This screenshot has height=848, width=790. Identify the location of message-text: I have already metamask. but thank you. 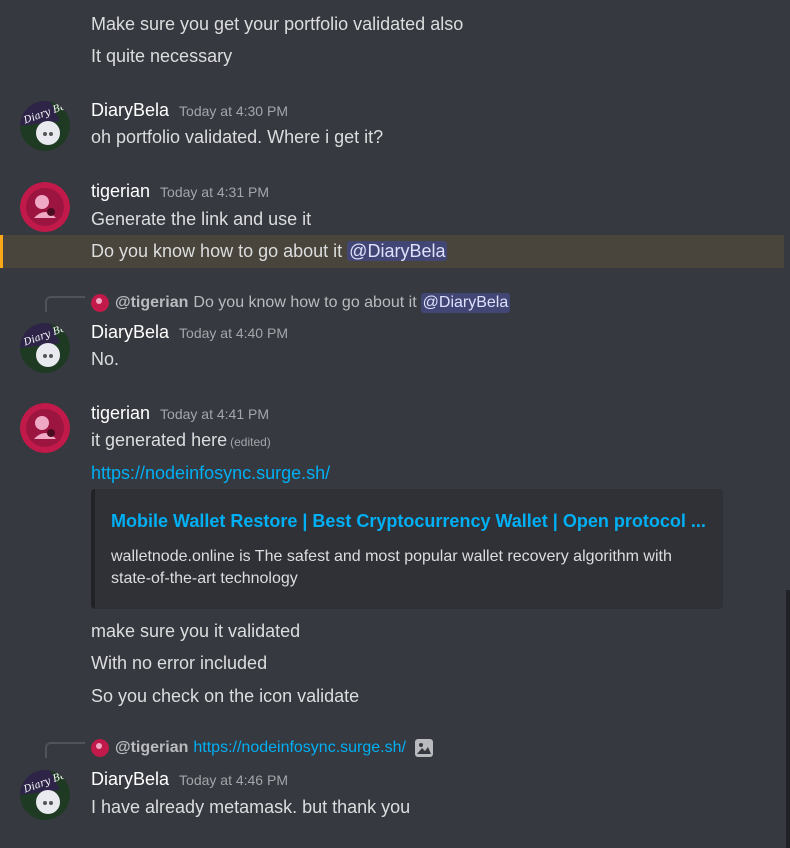
(251, 807).